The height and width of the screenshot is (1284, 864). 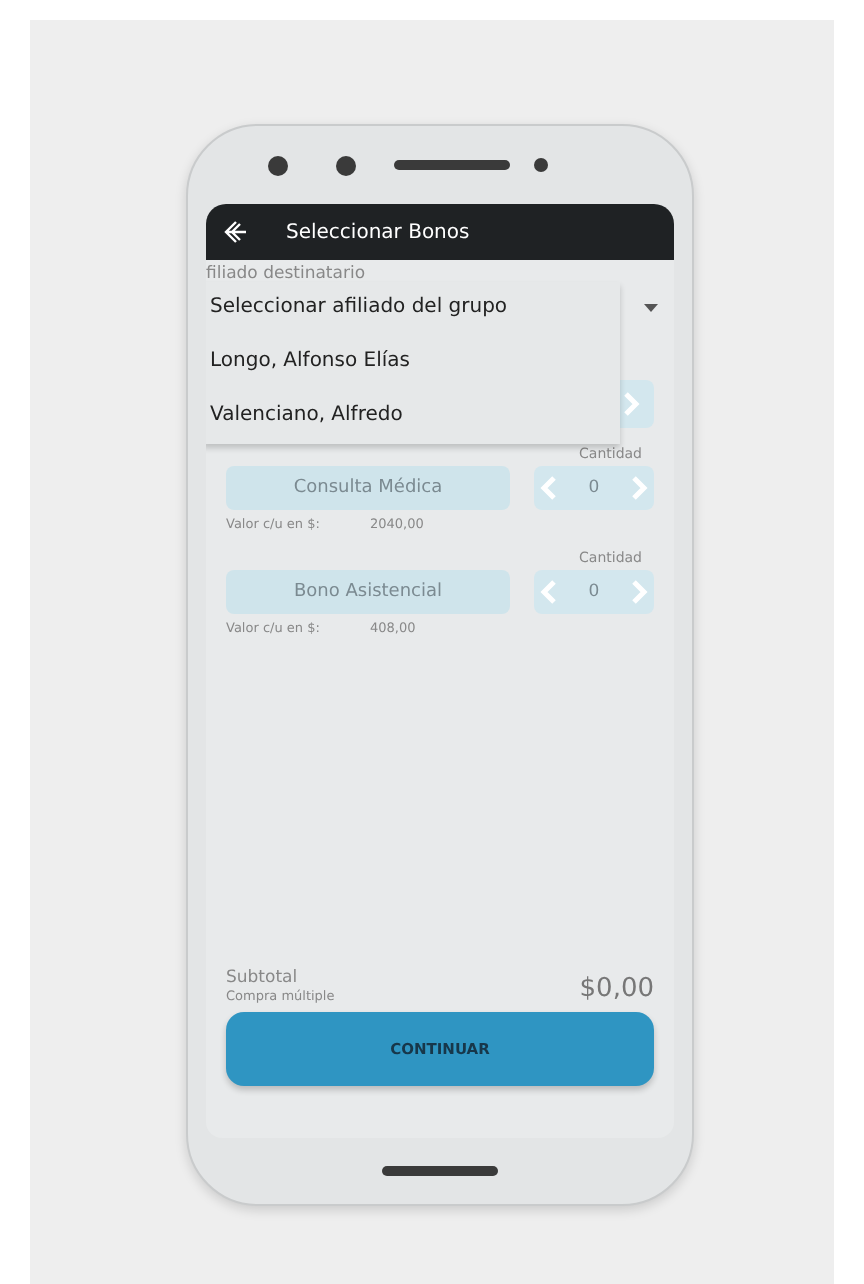 I want to click on subtotal-label: Subtotal, so click(x=263, y=978).